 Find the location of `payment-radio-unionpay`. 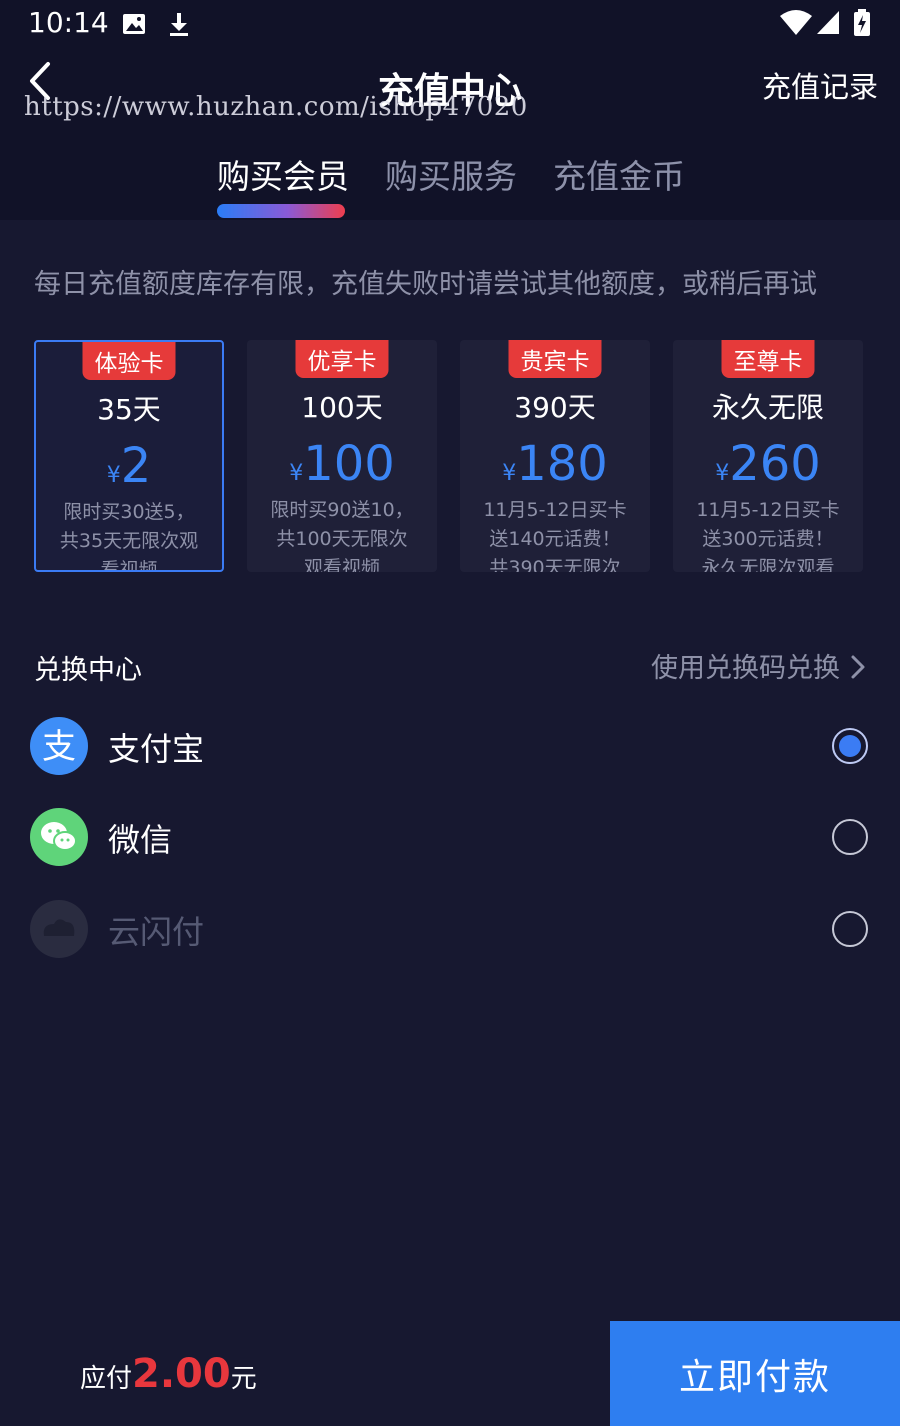

payment-radio-unionpay is located at coordinates (850, 929).